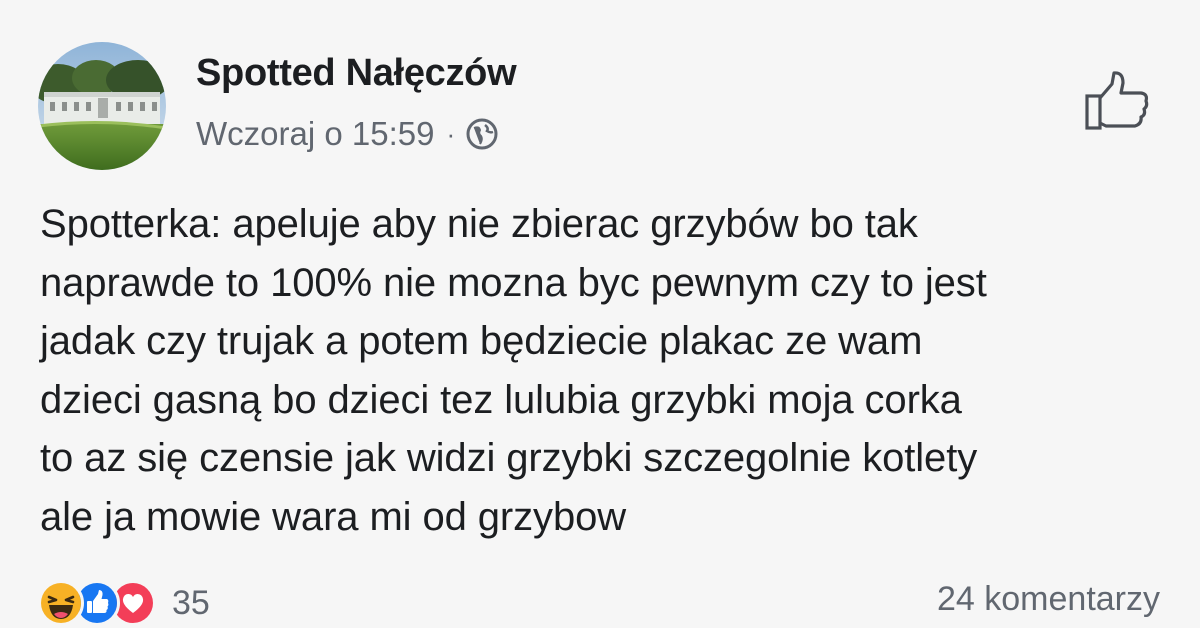 This screenshot has height=628, width=1200. Describe the element at coordinates (333, 516) in the screenshot. I see `post-text-line: ale ja mowie wara mi od grzybow` at that location.